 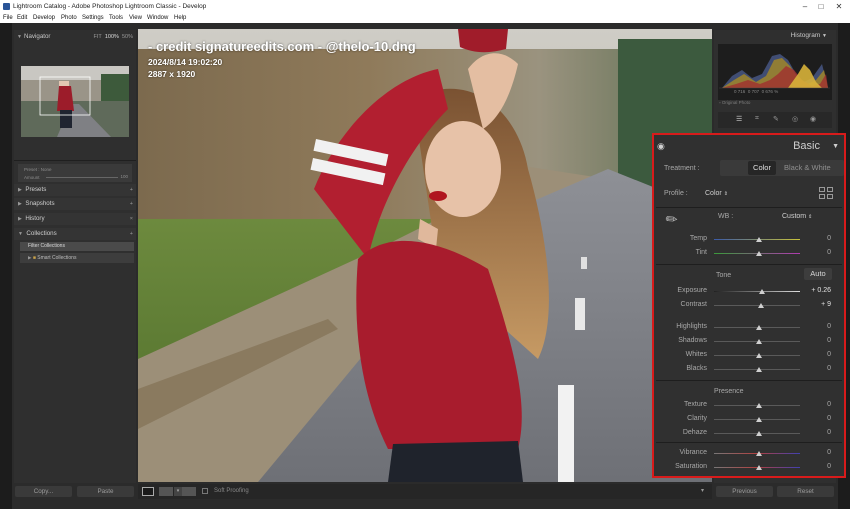 I want to click on close-button: ✕, so click(x=839, y=6).